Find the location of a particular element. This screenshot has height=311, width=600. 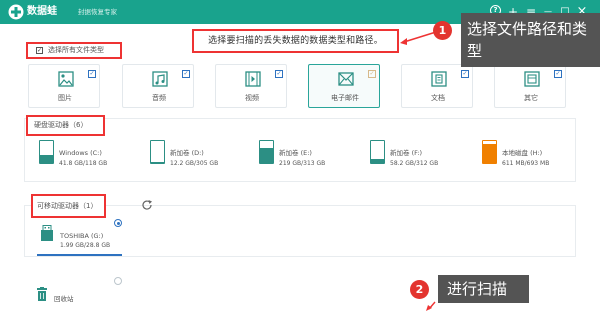

app-logo-icon is located at coordinates (16, 12).